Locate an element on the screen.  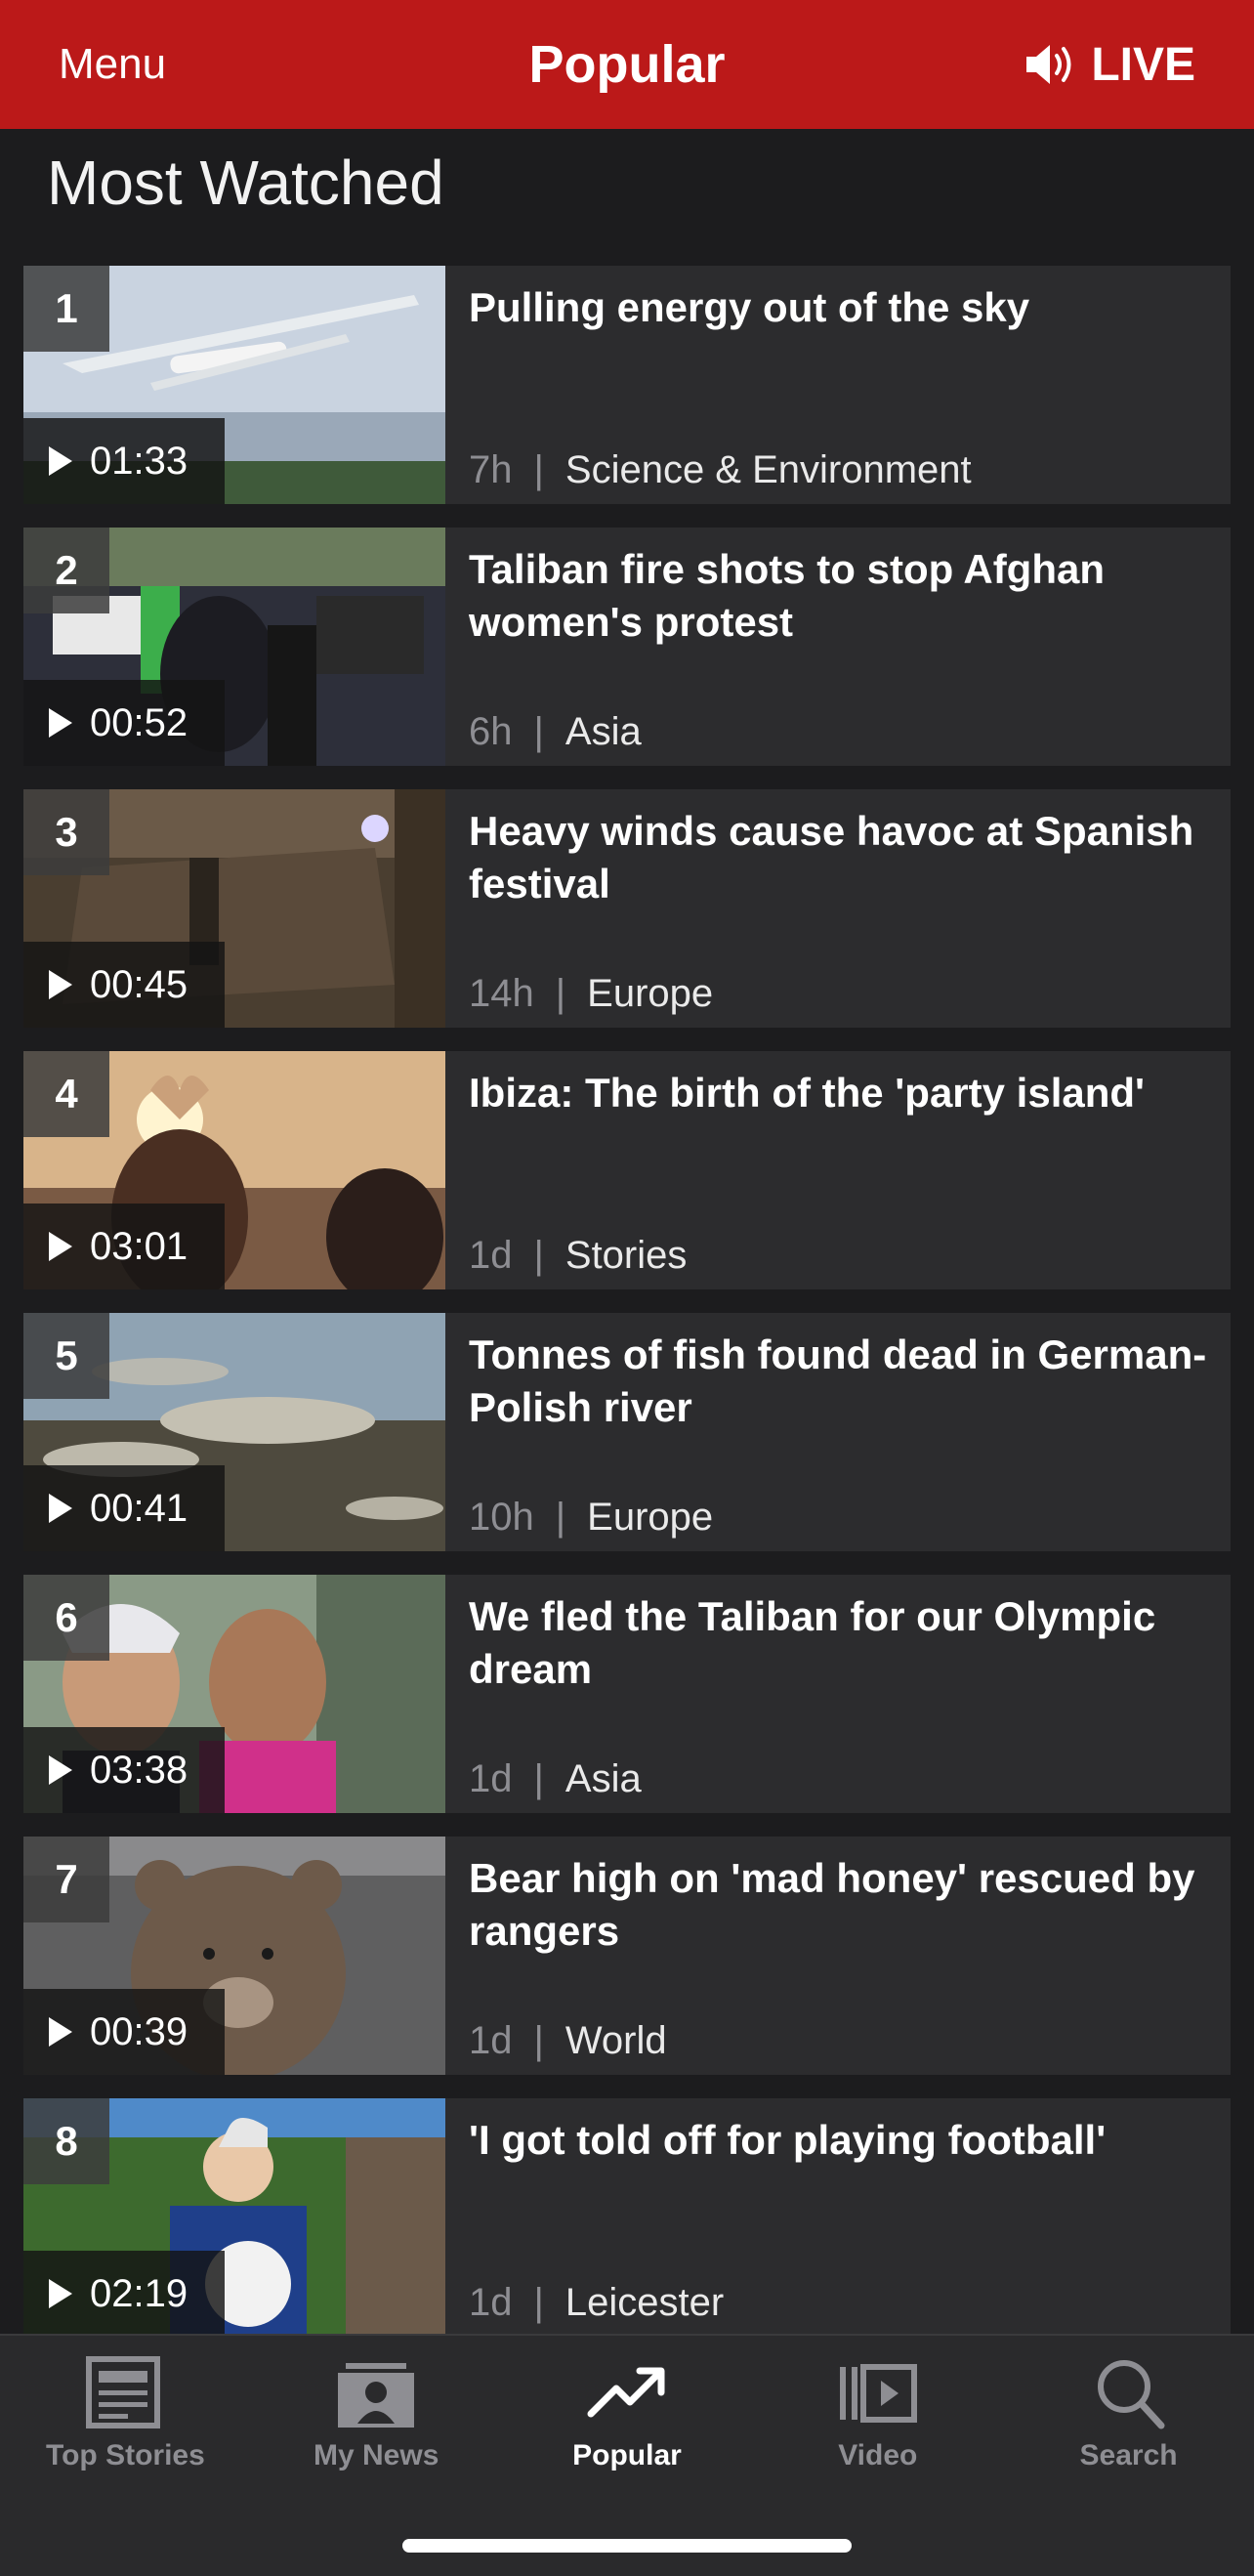
bottom-tab-bar: Top Stories My News Popular Video Search is located at coordinates (627, 2455).